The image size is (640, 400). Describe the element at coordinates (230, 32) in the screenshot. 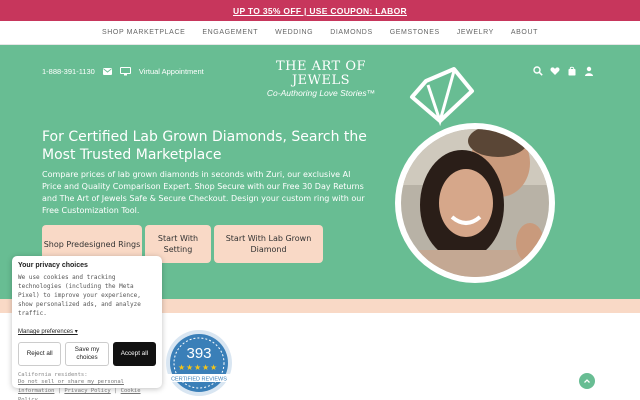

I see `nav-engagement: ENGAGEMENT` at that location.